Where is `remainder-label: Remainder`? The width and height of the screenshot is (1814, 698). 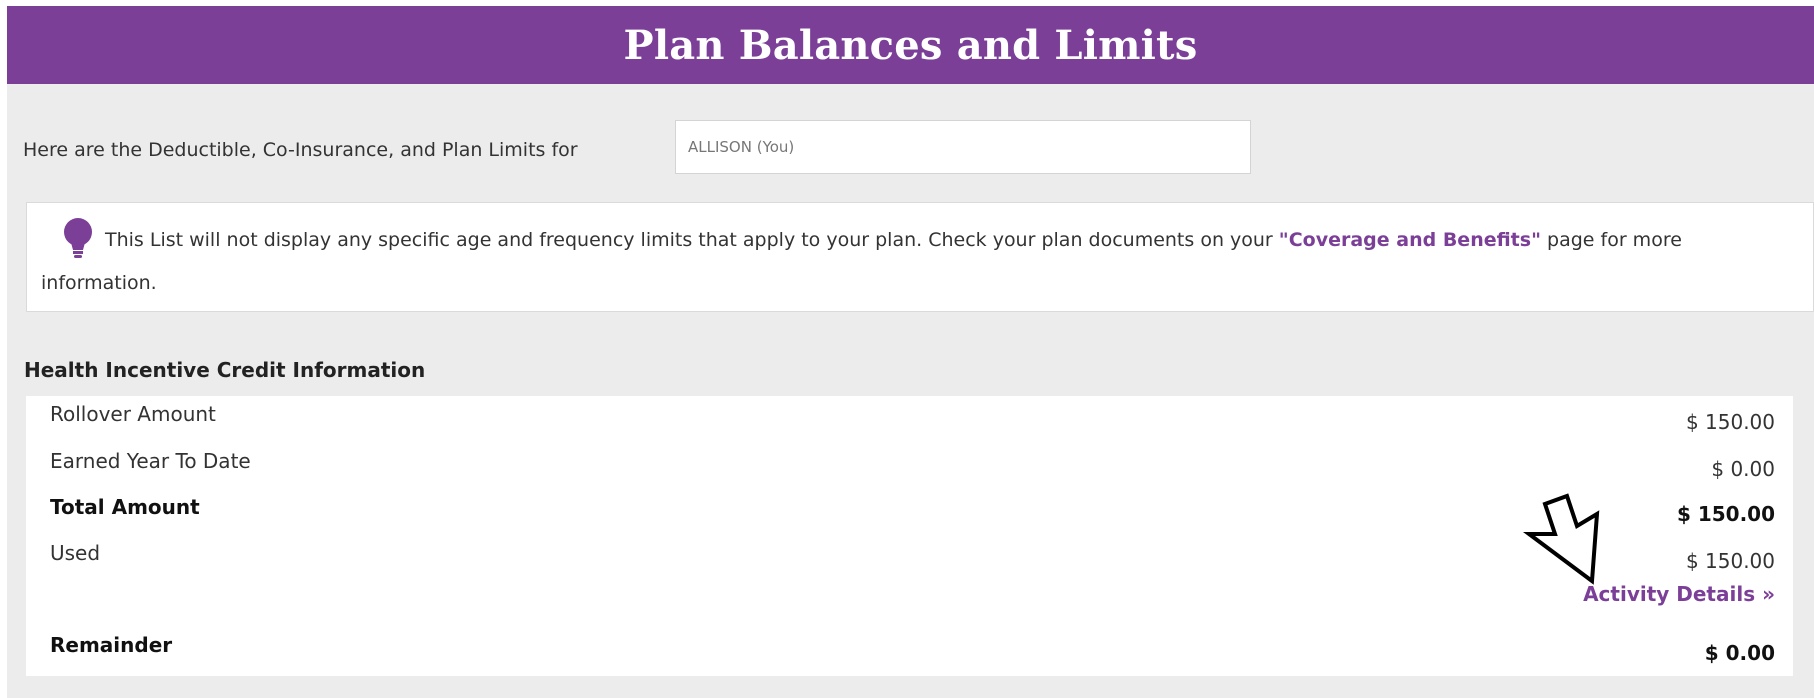 remainder-label: Remainder is located at coordinates (111, 645).